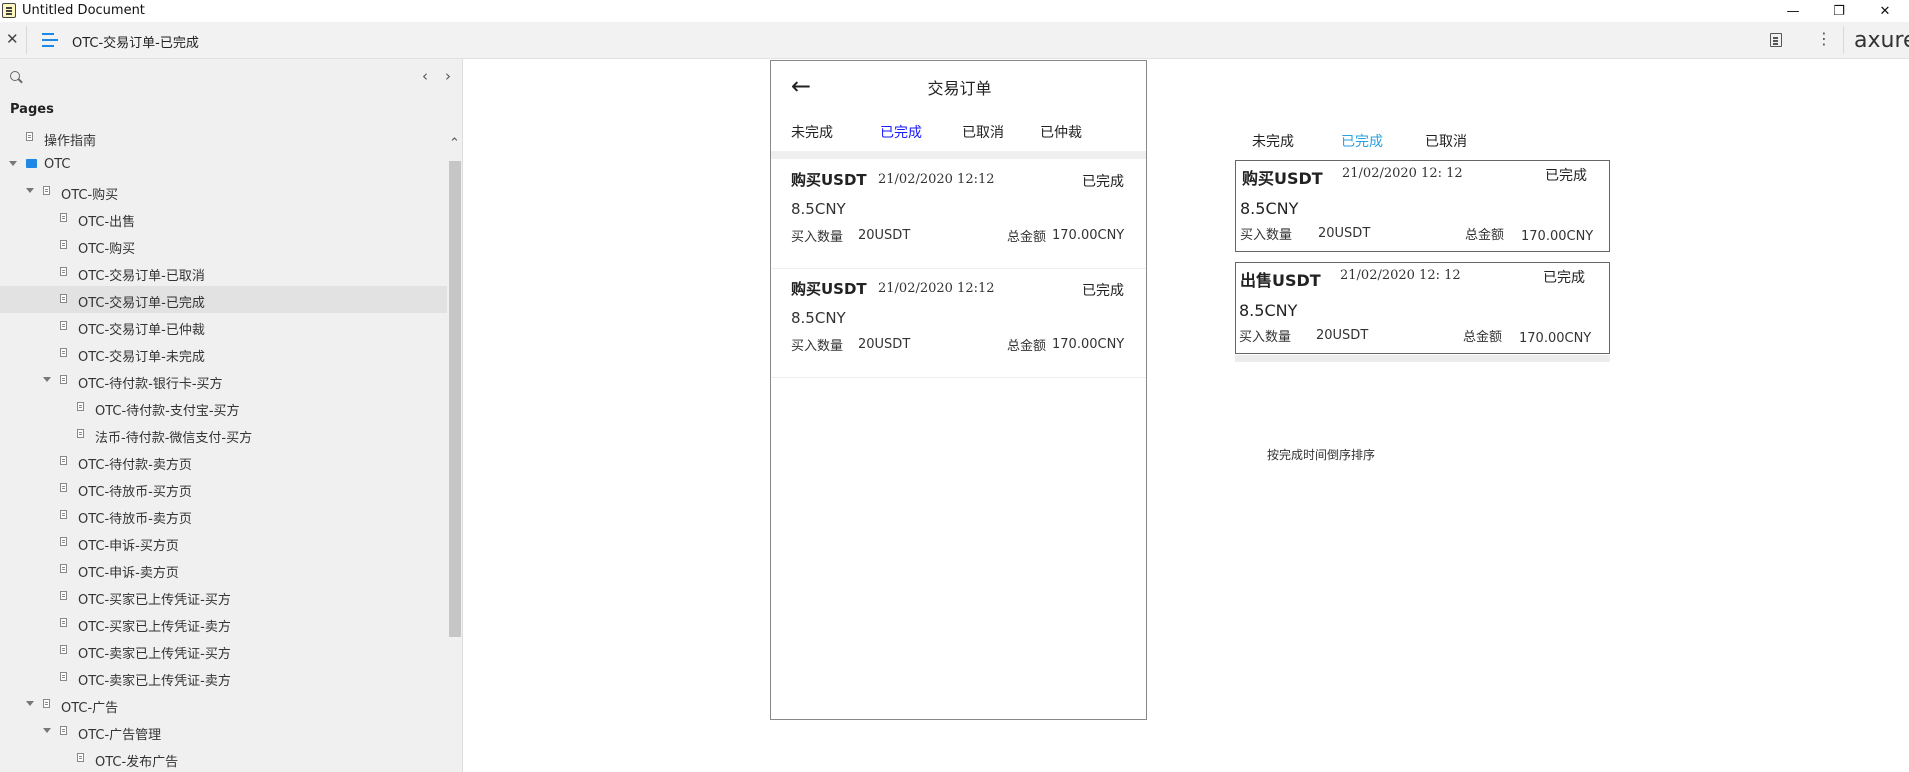  Describe the element at coordinates (137, 762) in the screenshot. I see `sidebar-page-label: OTC-发布广告` at that location.